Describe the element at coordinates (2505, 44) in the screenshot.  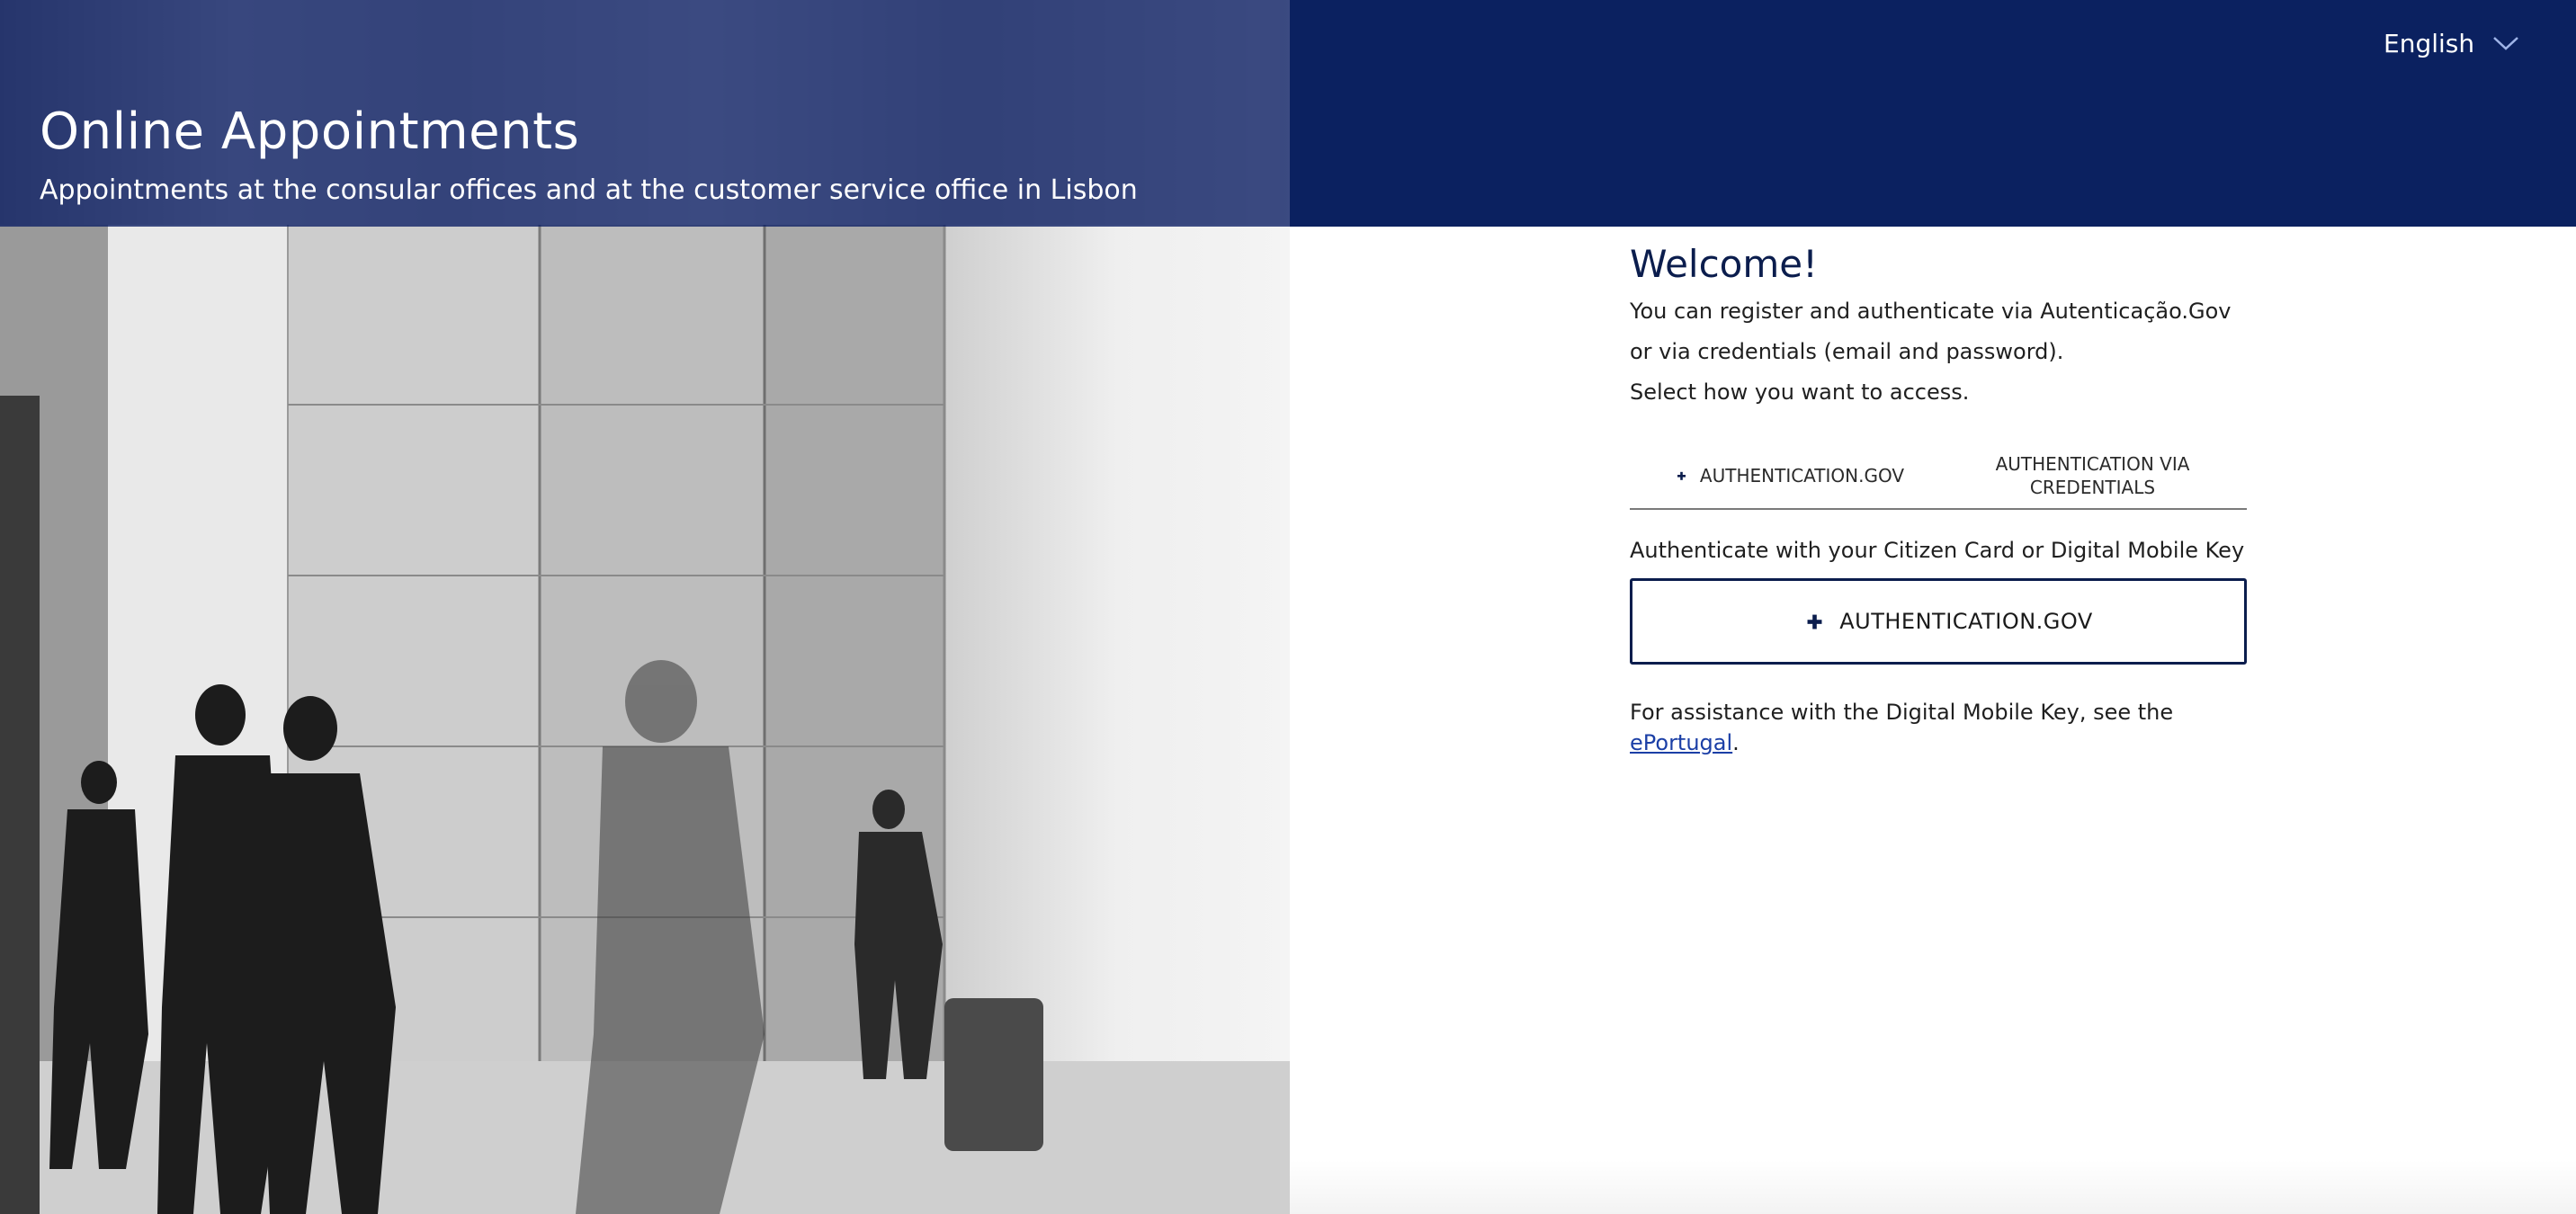
I see `chevron-down-icon` at that location.